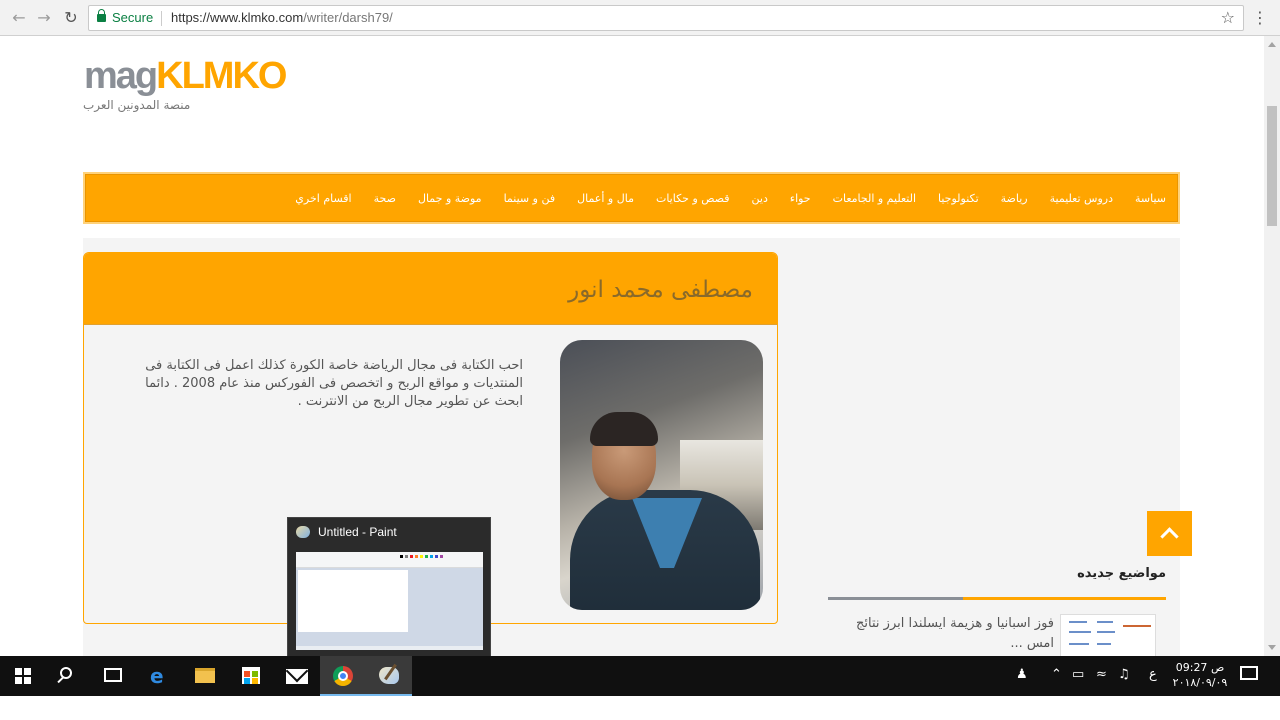 This screenshot has width=1280, height=720. I want to click on mail-icon, so click(297, 676).